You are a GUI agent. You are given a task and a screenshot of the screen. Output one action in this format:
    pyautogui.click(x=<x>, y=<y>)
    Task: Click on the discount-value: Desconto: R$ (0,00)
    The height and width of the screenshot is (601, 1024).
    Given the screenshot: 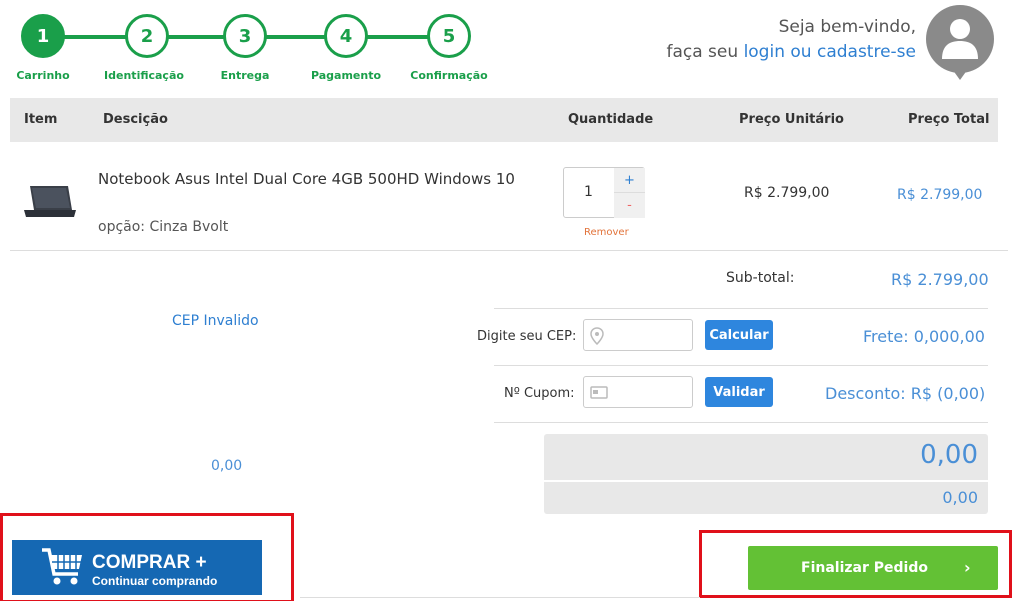 What is the action you would take?
    pyautogui.click(x=905, y=393)
    